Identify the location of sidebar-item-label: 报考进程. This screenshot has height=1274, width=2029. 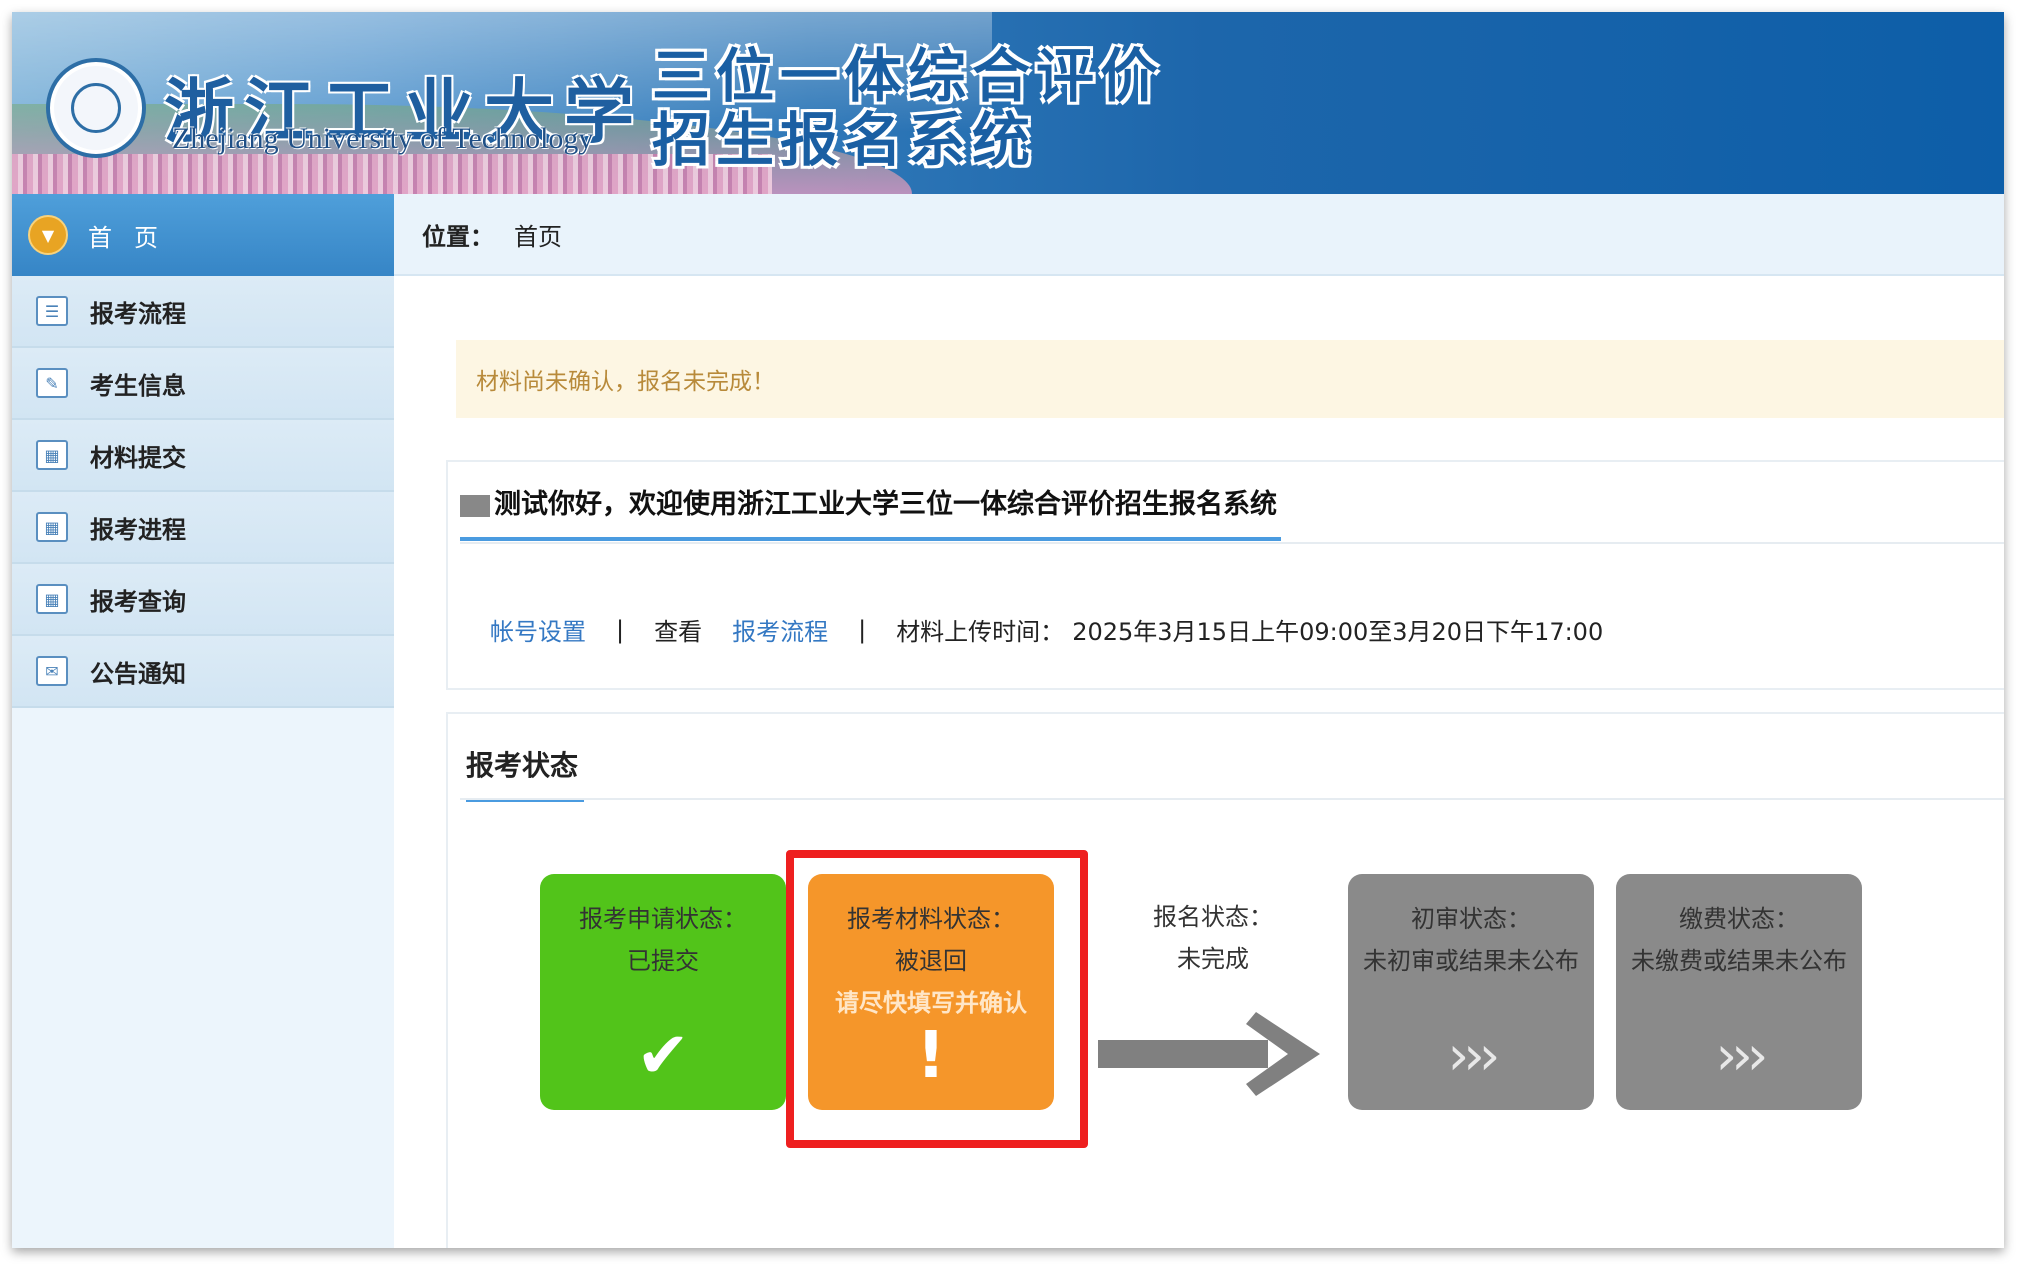
(138, 529).